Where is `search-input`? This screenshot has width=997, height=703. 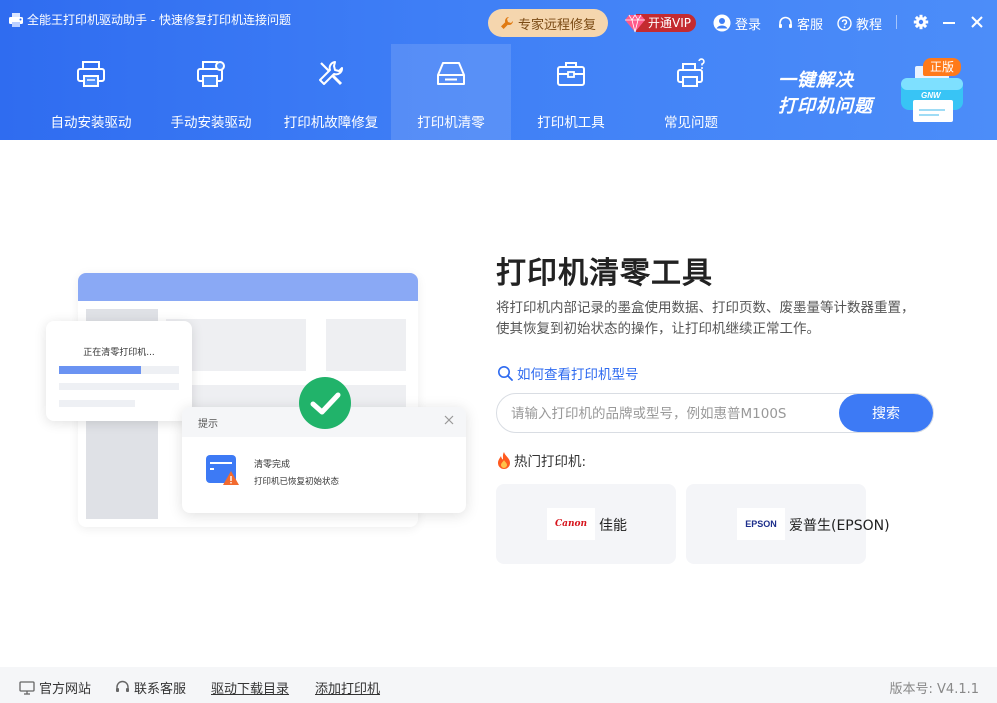
search-input is located at coordinates (671, 414).